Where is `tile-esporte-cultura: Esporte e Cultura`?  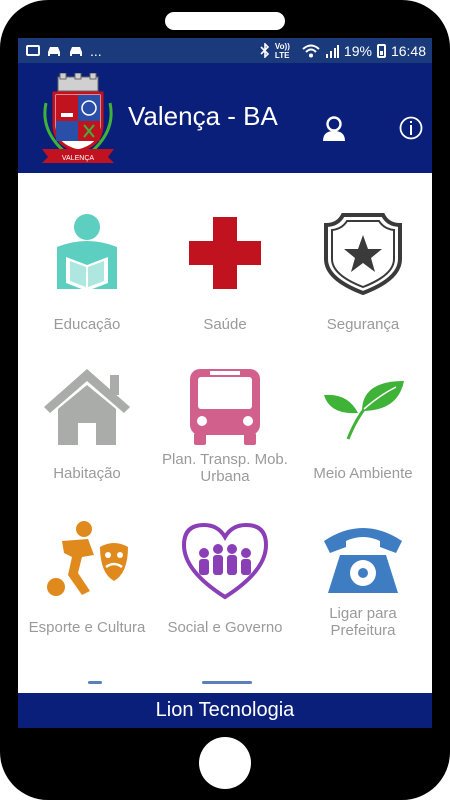
tile-esporte-cultura: Esporte e Cultura is located at coordinates (87, 578).